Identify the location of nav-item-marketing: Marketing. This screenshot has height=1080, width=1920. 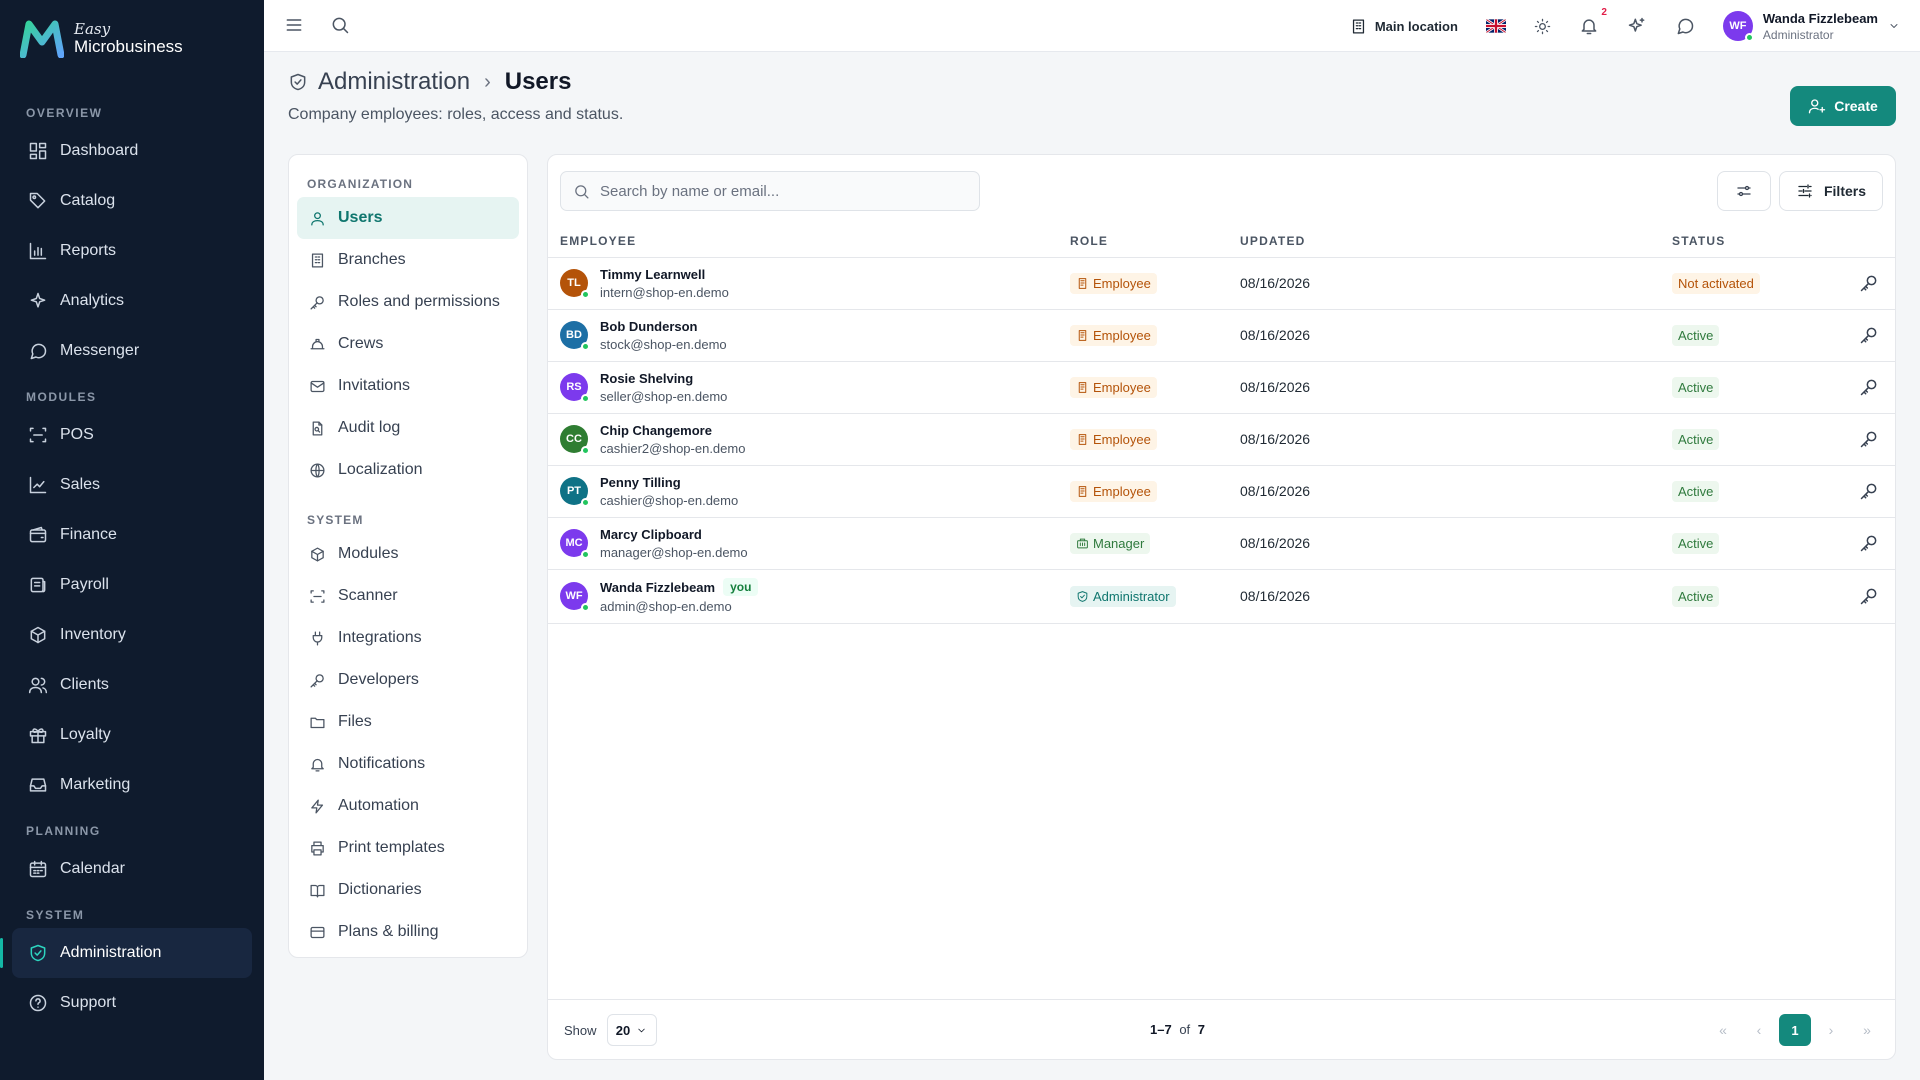
(132, 785).